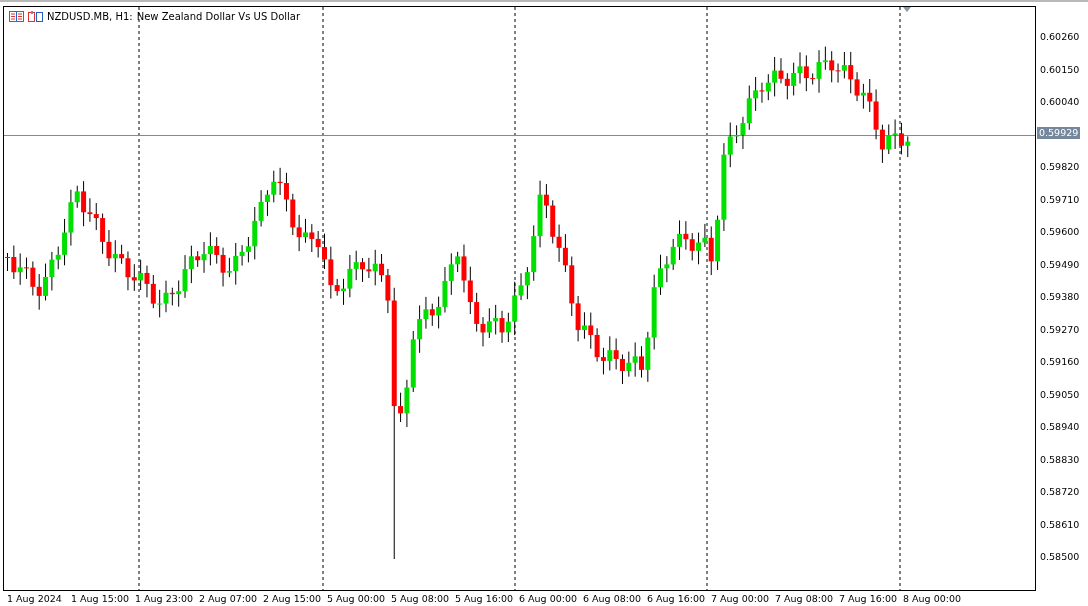 The height and width of the screenshot is (606, 1088). What do you see at coordinates (804, 599) in the screenshot?
I see `time-label: 7 Aug 08:00` at bounding box center [804, 599].